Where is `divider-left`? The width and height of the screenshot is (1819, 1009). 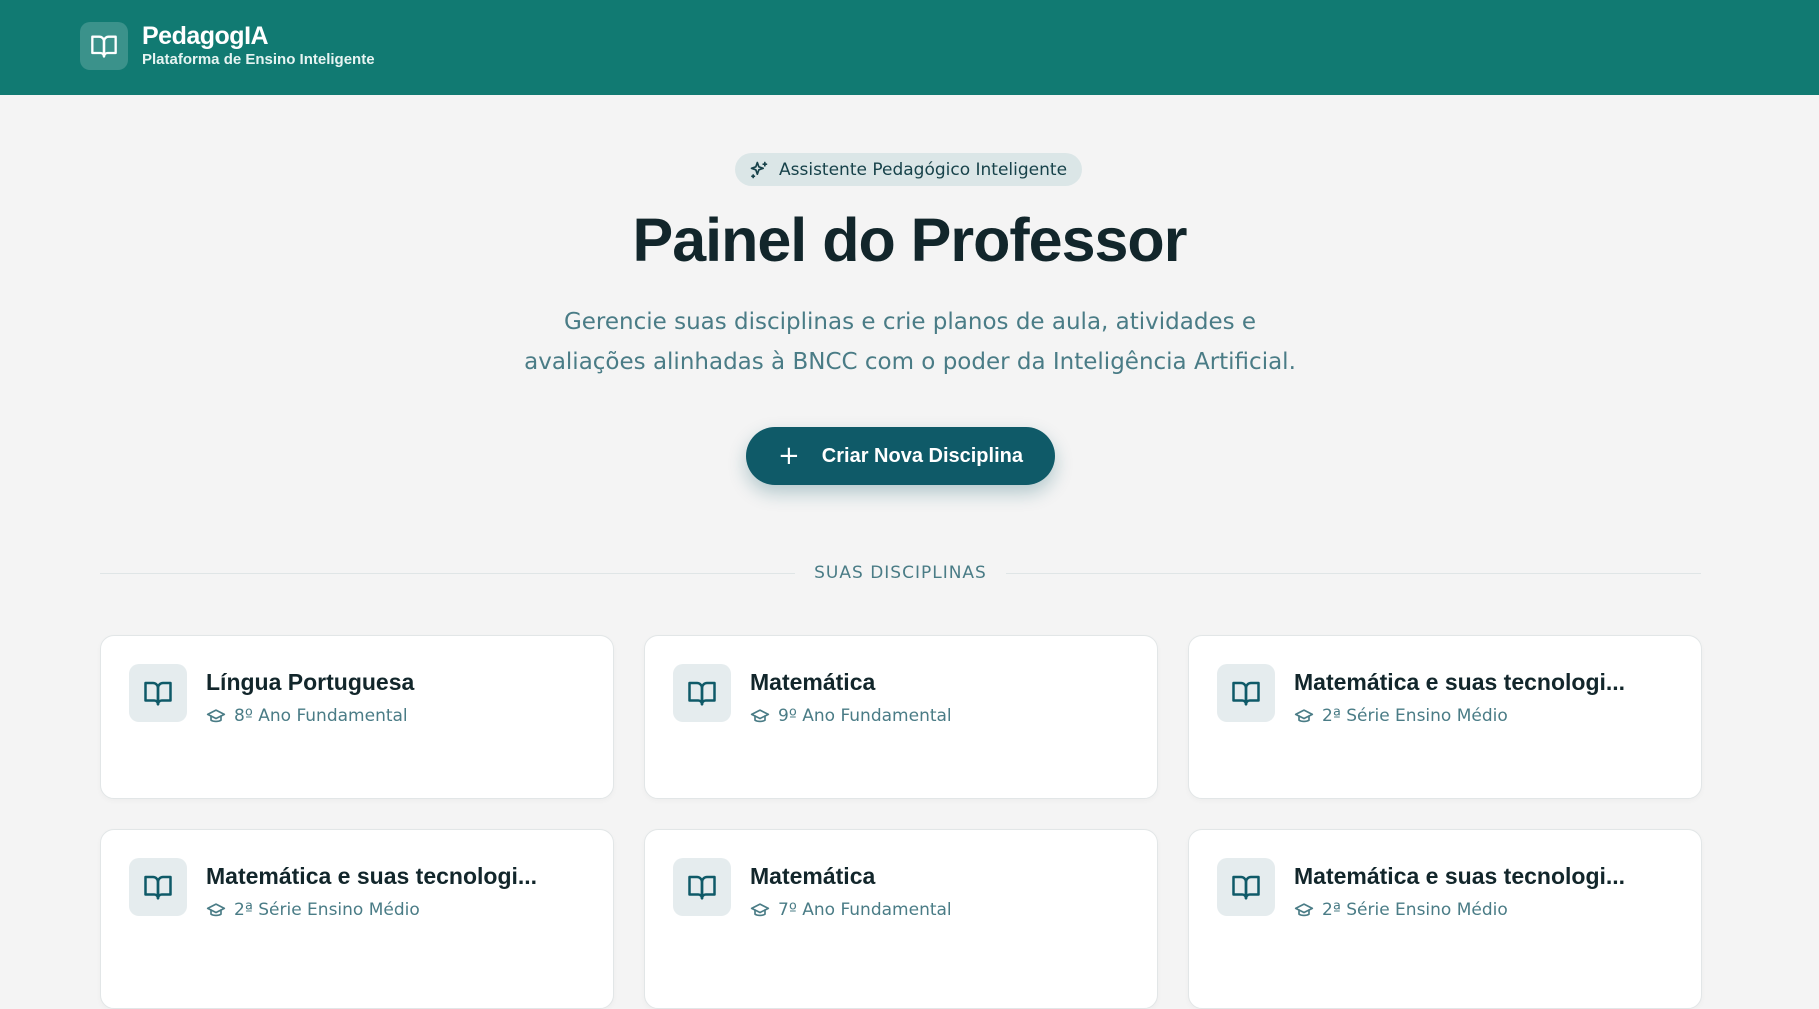 divider-left is located at coordinates (448, 573).